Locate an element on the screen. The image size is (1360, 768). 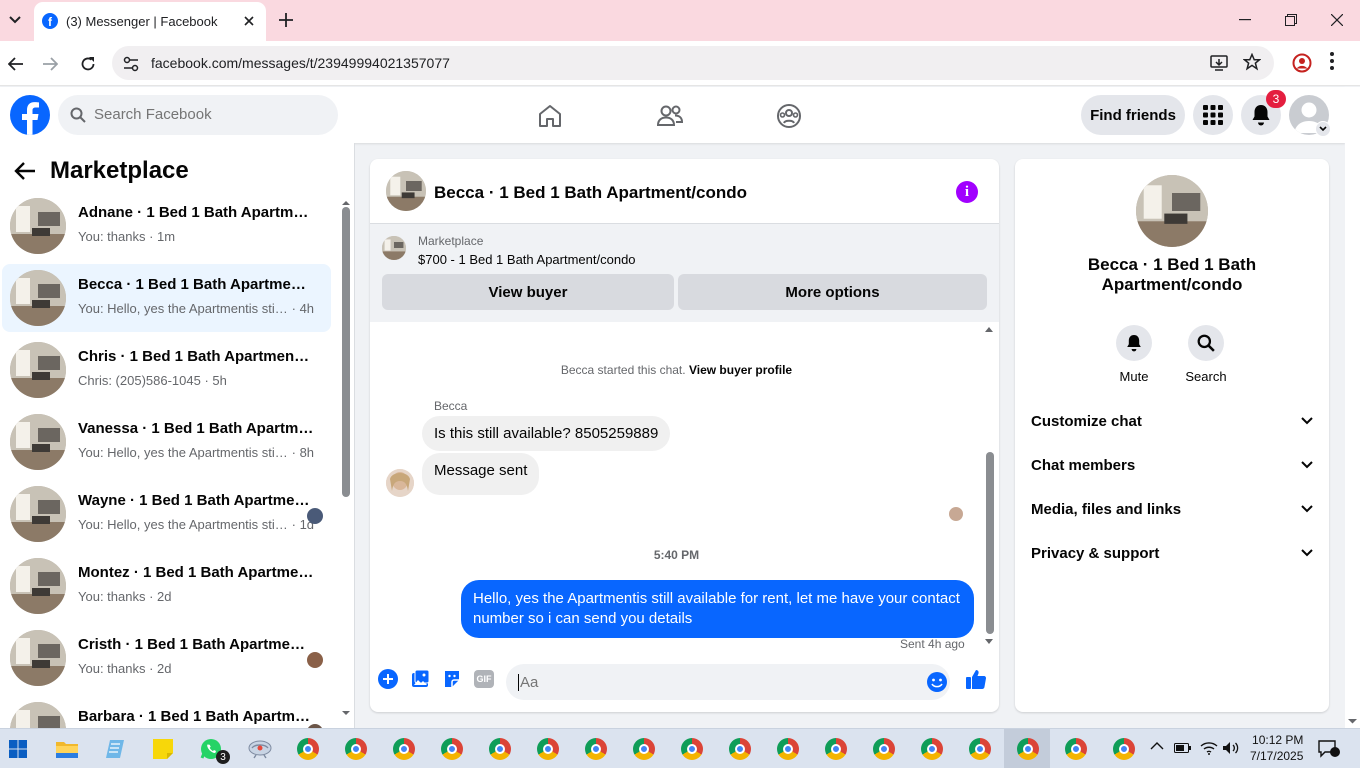
menu-grid-icon is located at coordinates (1213, 115).